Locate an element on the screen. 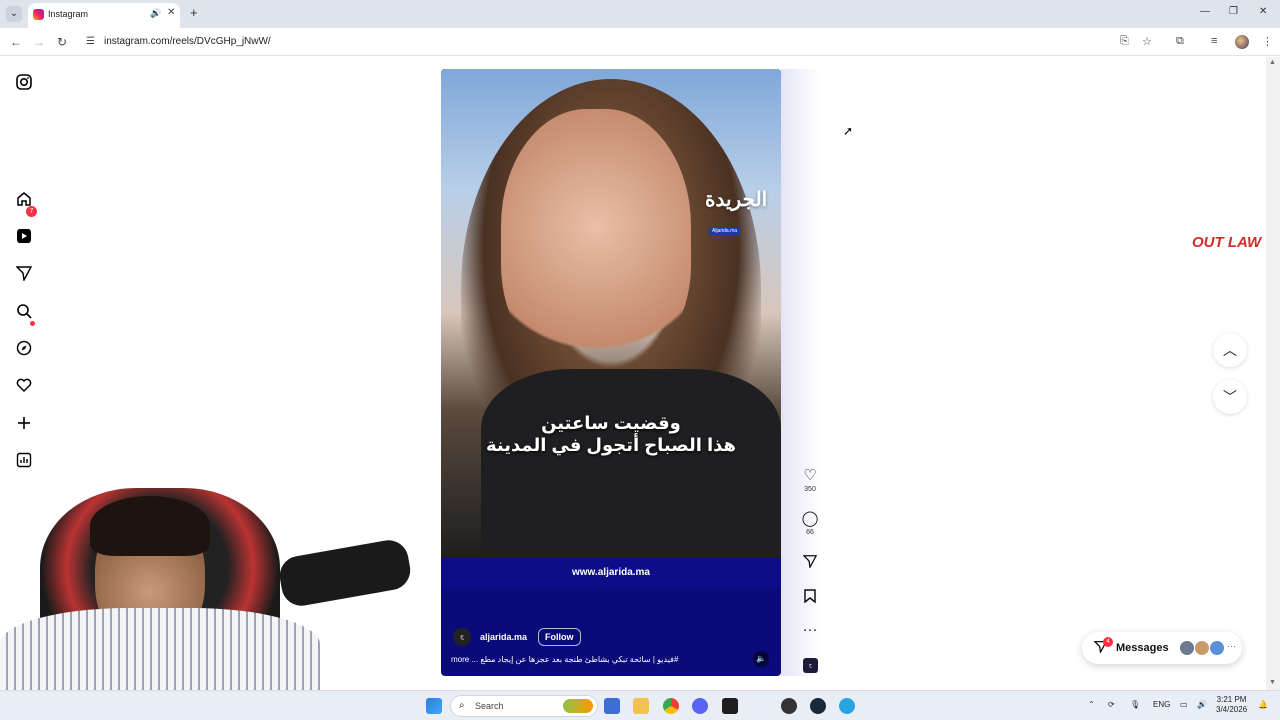  streamer-shirt is located at coordinates (160, 649).